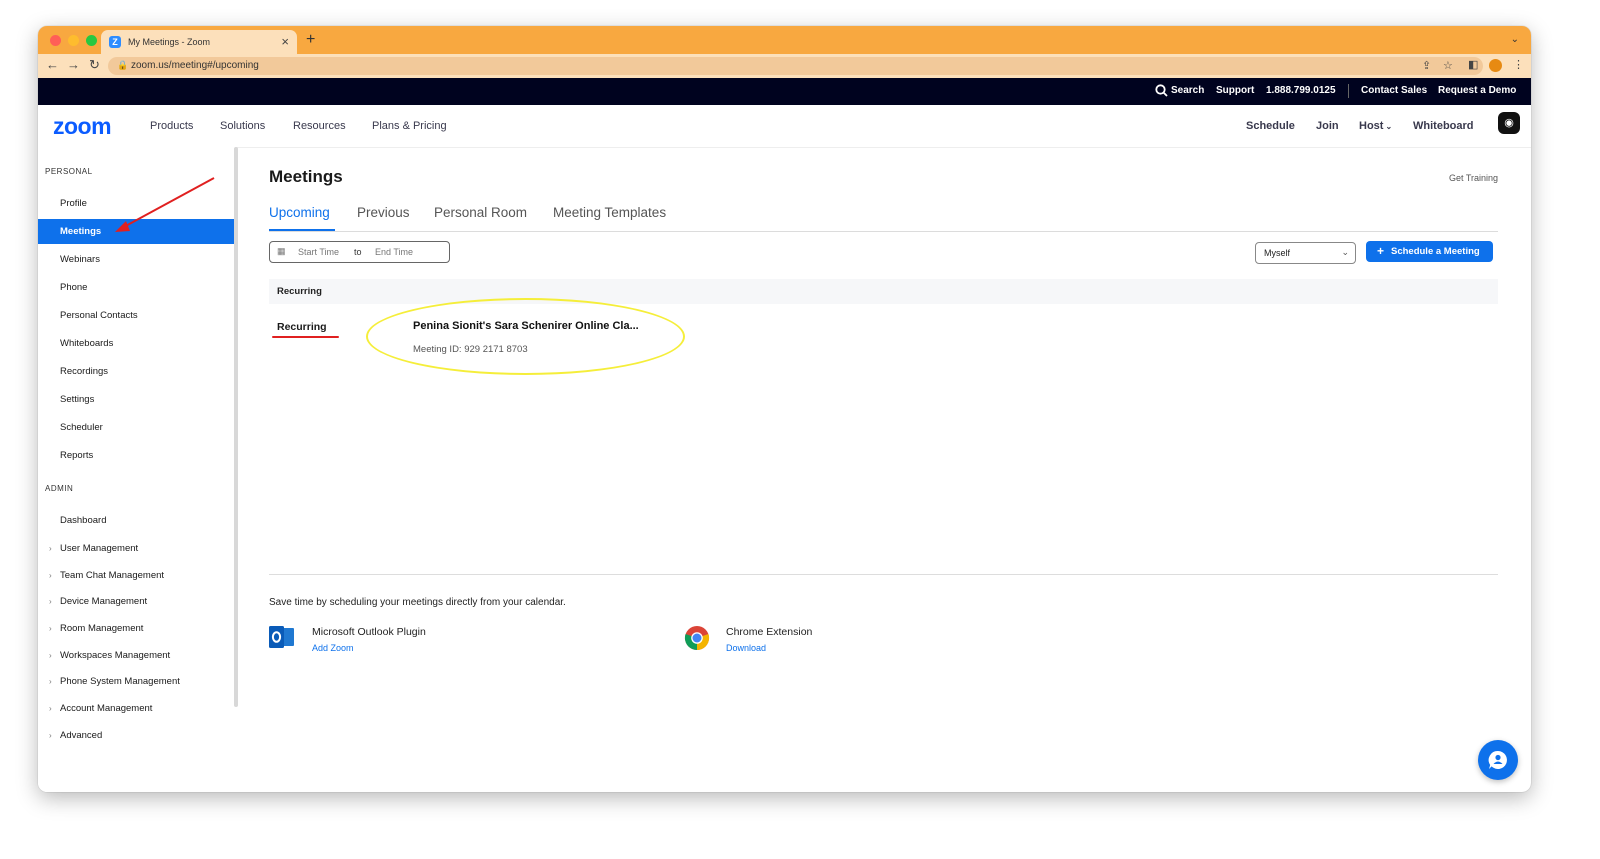 This screenshot has width=1600, height=859. Describe the element at coordinates (101, 628) in the screenshot. I see `sidebar-item-room-management: Room Management` at that location.